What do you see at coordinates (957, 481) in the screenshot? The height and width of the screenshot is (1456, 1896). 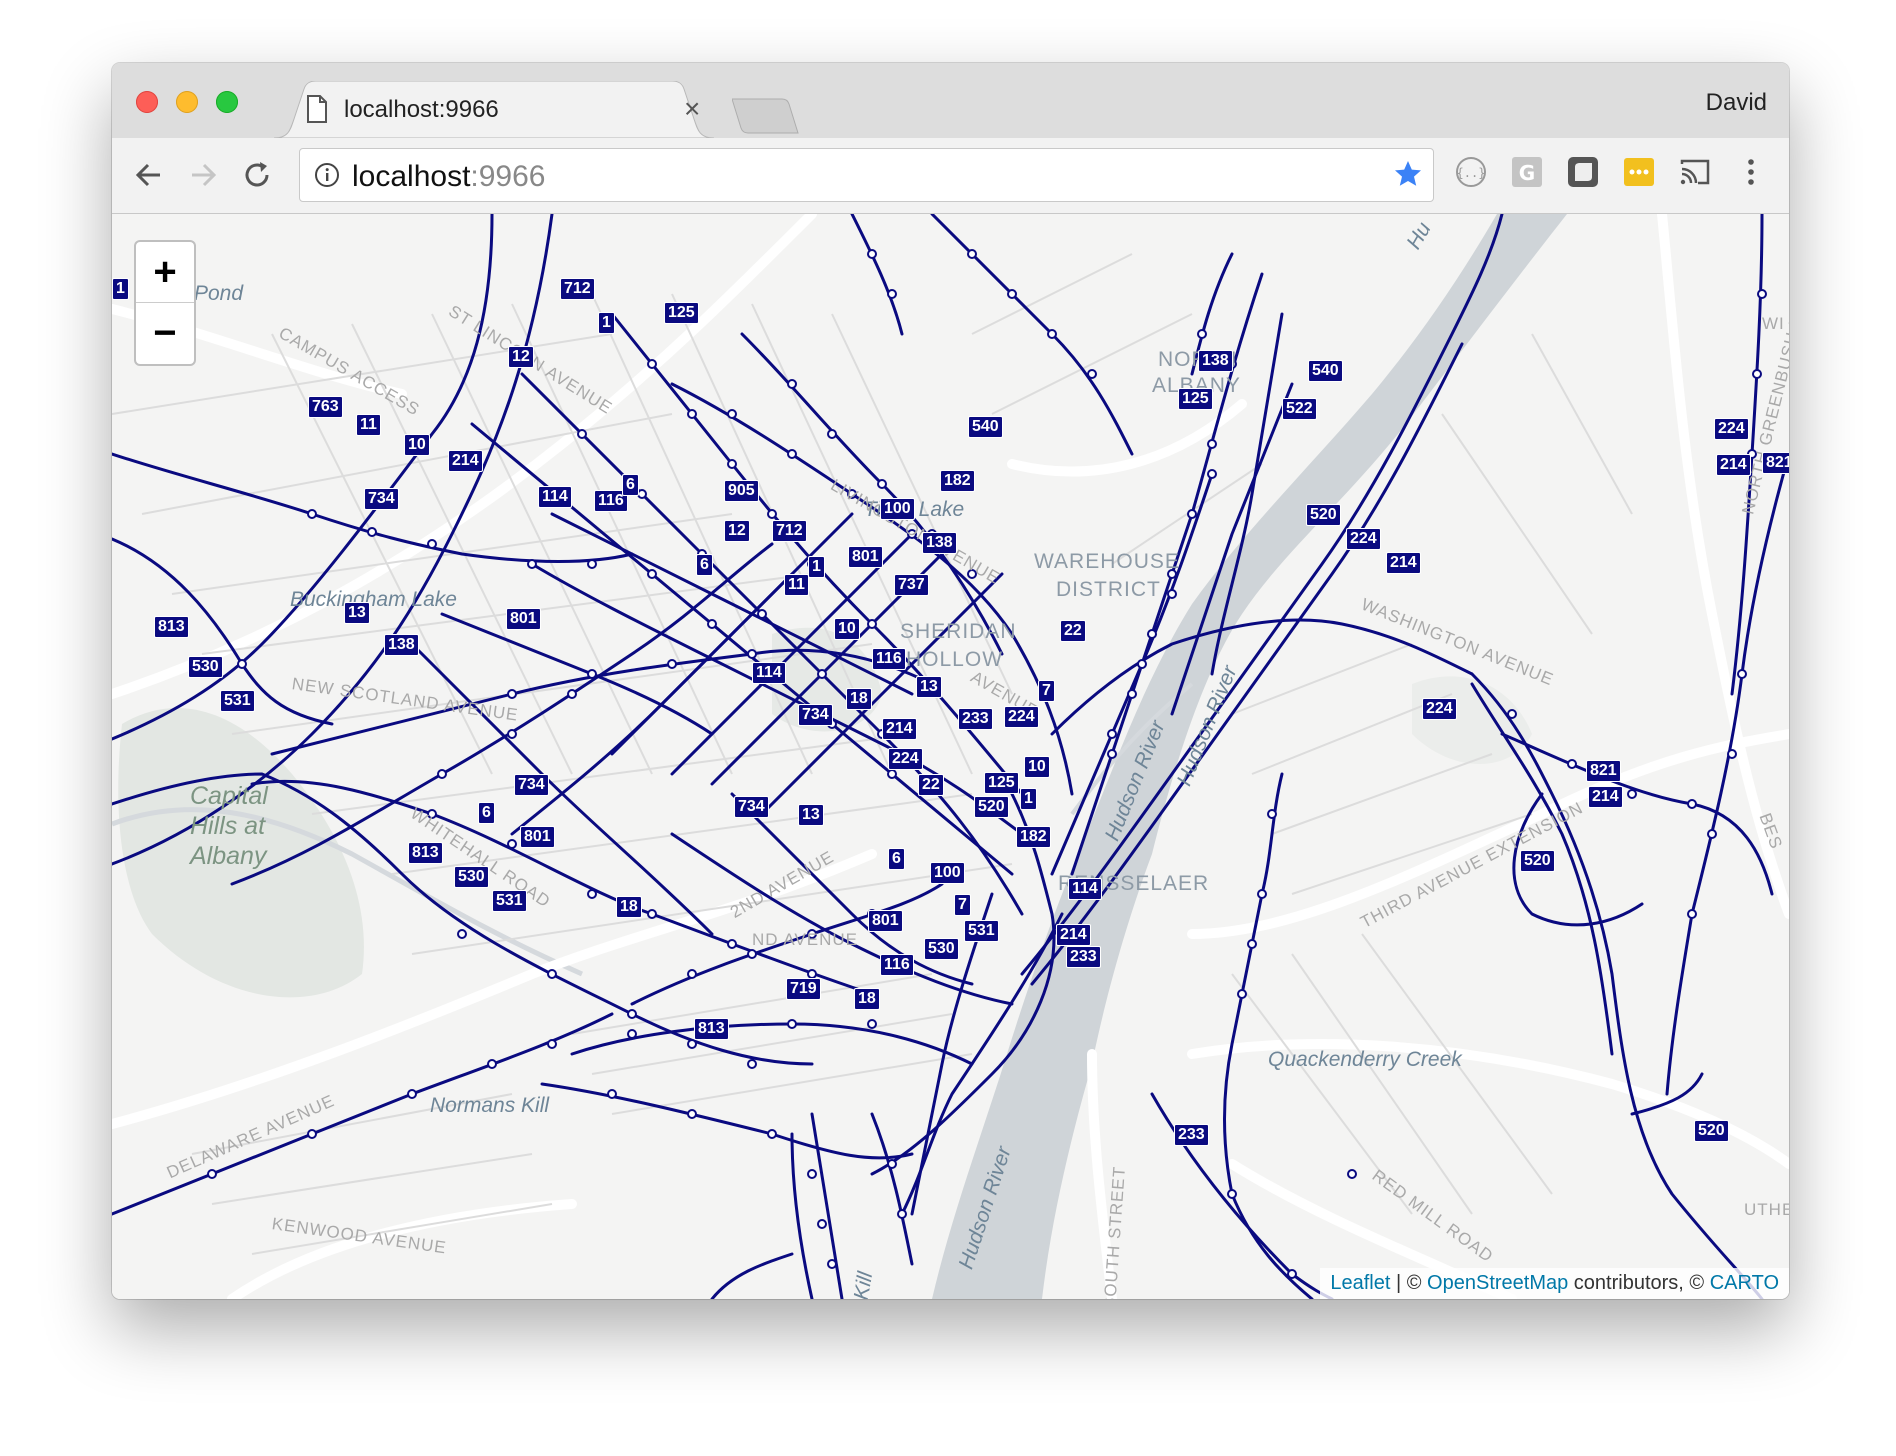 I see `route-label: 182` at bounding box center [957, 481].